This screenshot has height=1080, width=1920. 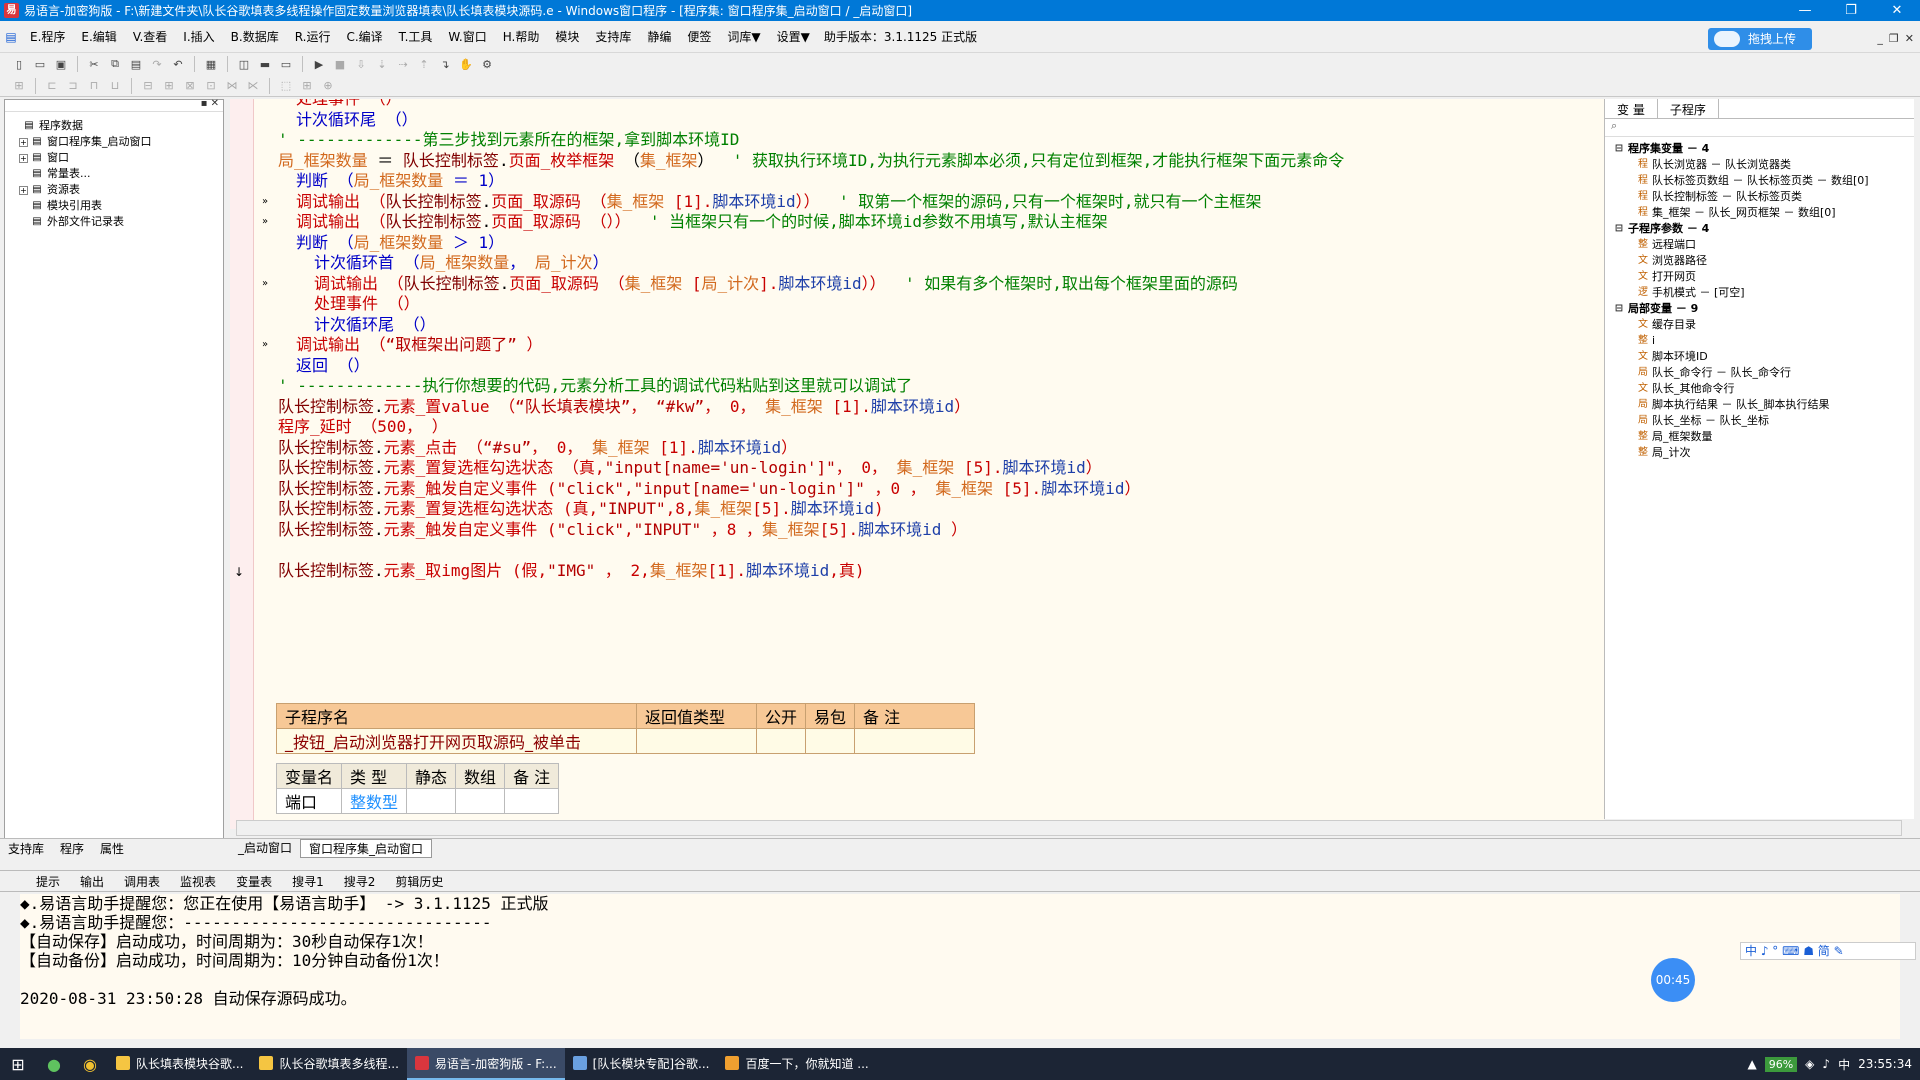 I want to click on cut-icon: ✂, so click(x=94, y=64).